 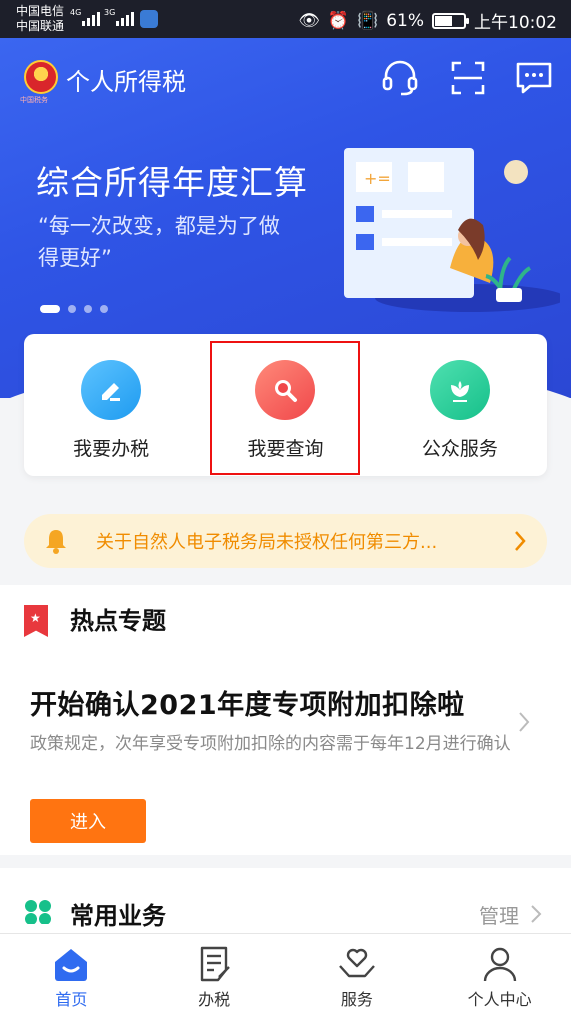 I want to click on action-query: 我要查询, so click(x=285, y=405).